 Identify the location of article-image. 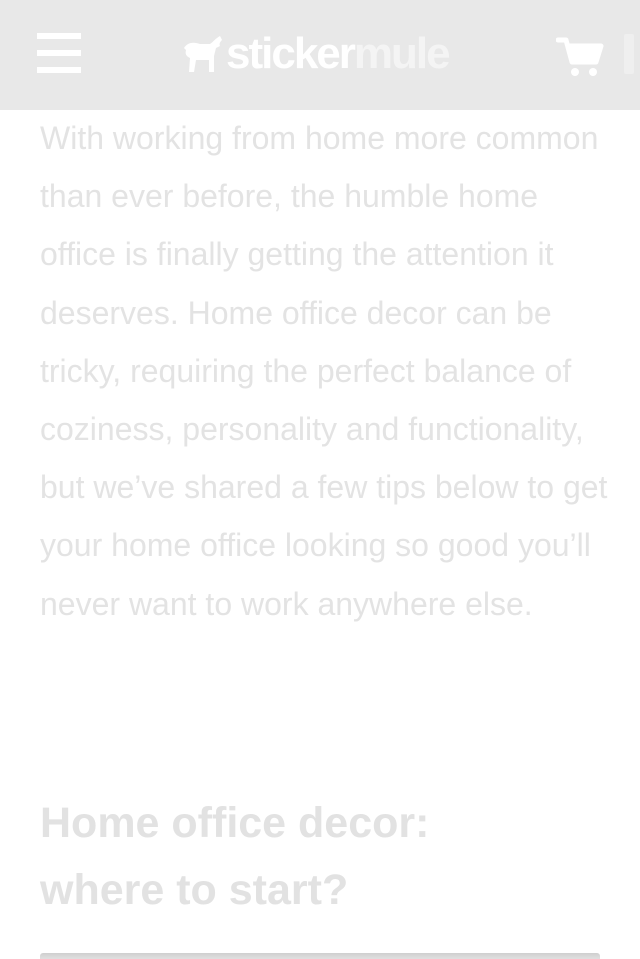
(320, 956).